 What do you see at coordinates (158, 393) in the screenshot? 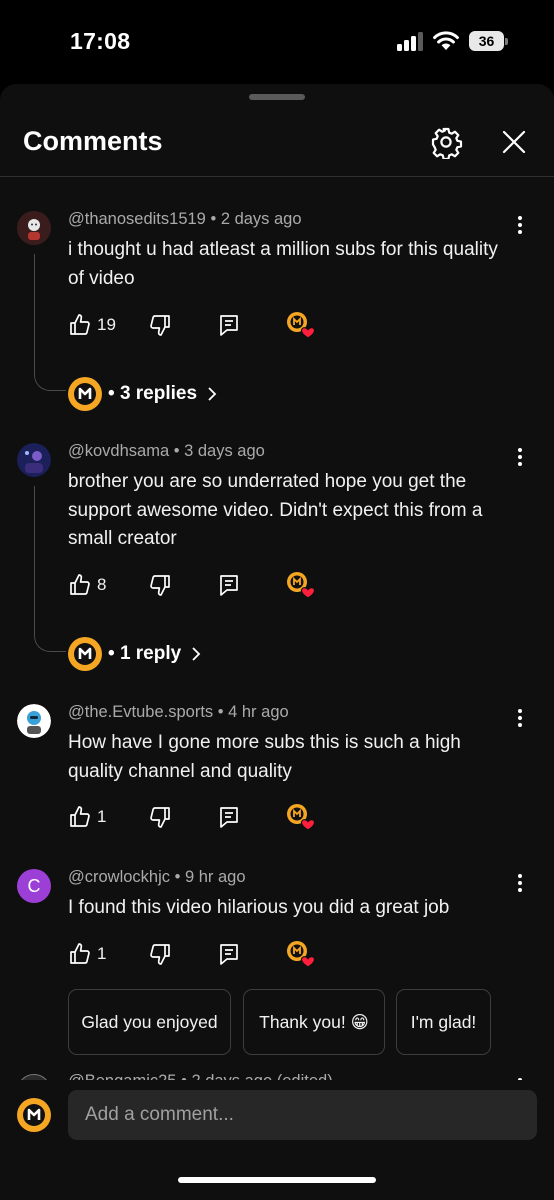
I see `replies-count: 3 replies` at bounding box center [158, 393].